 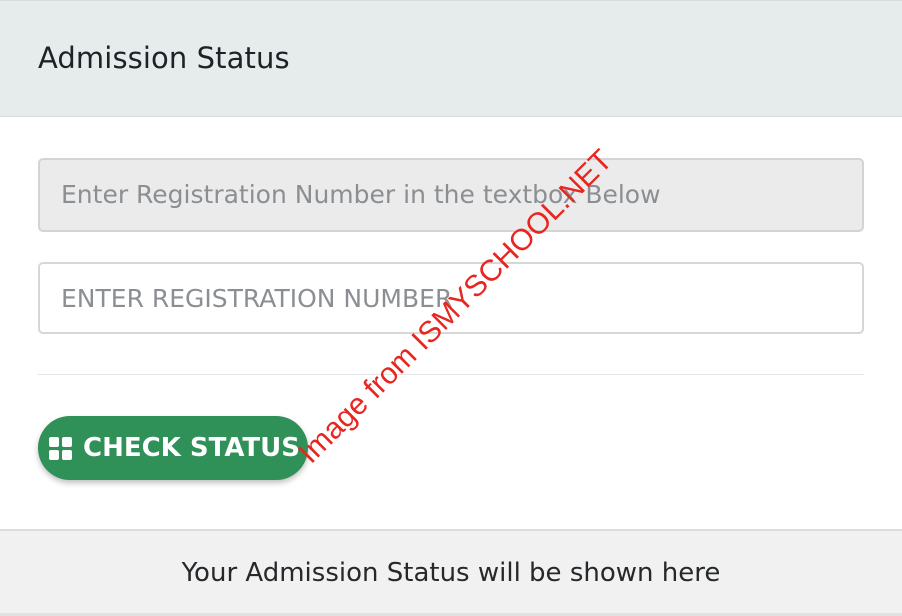 What do you see at coordinates (60, 448) in the screenshot?
I see `th-large-icon` at bounding box center [60, 448].